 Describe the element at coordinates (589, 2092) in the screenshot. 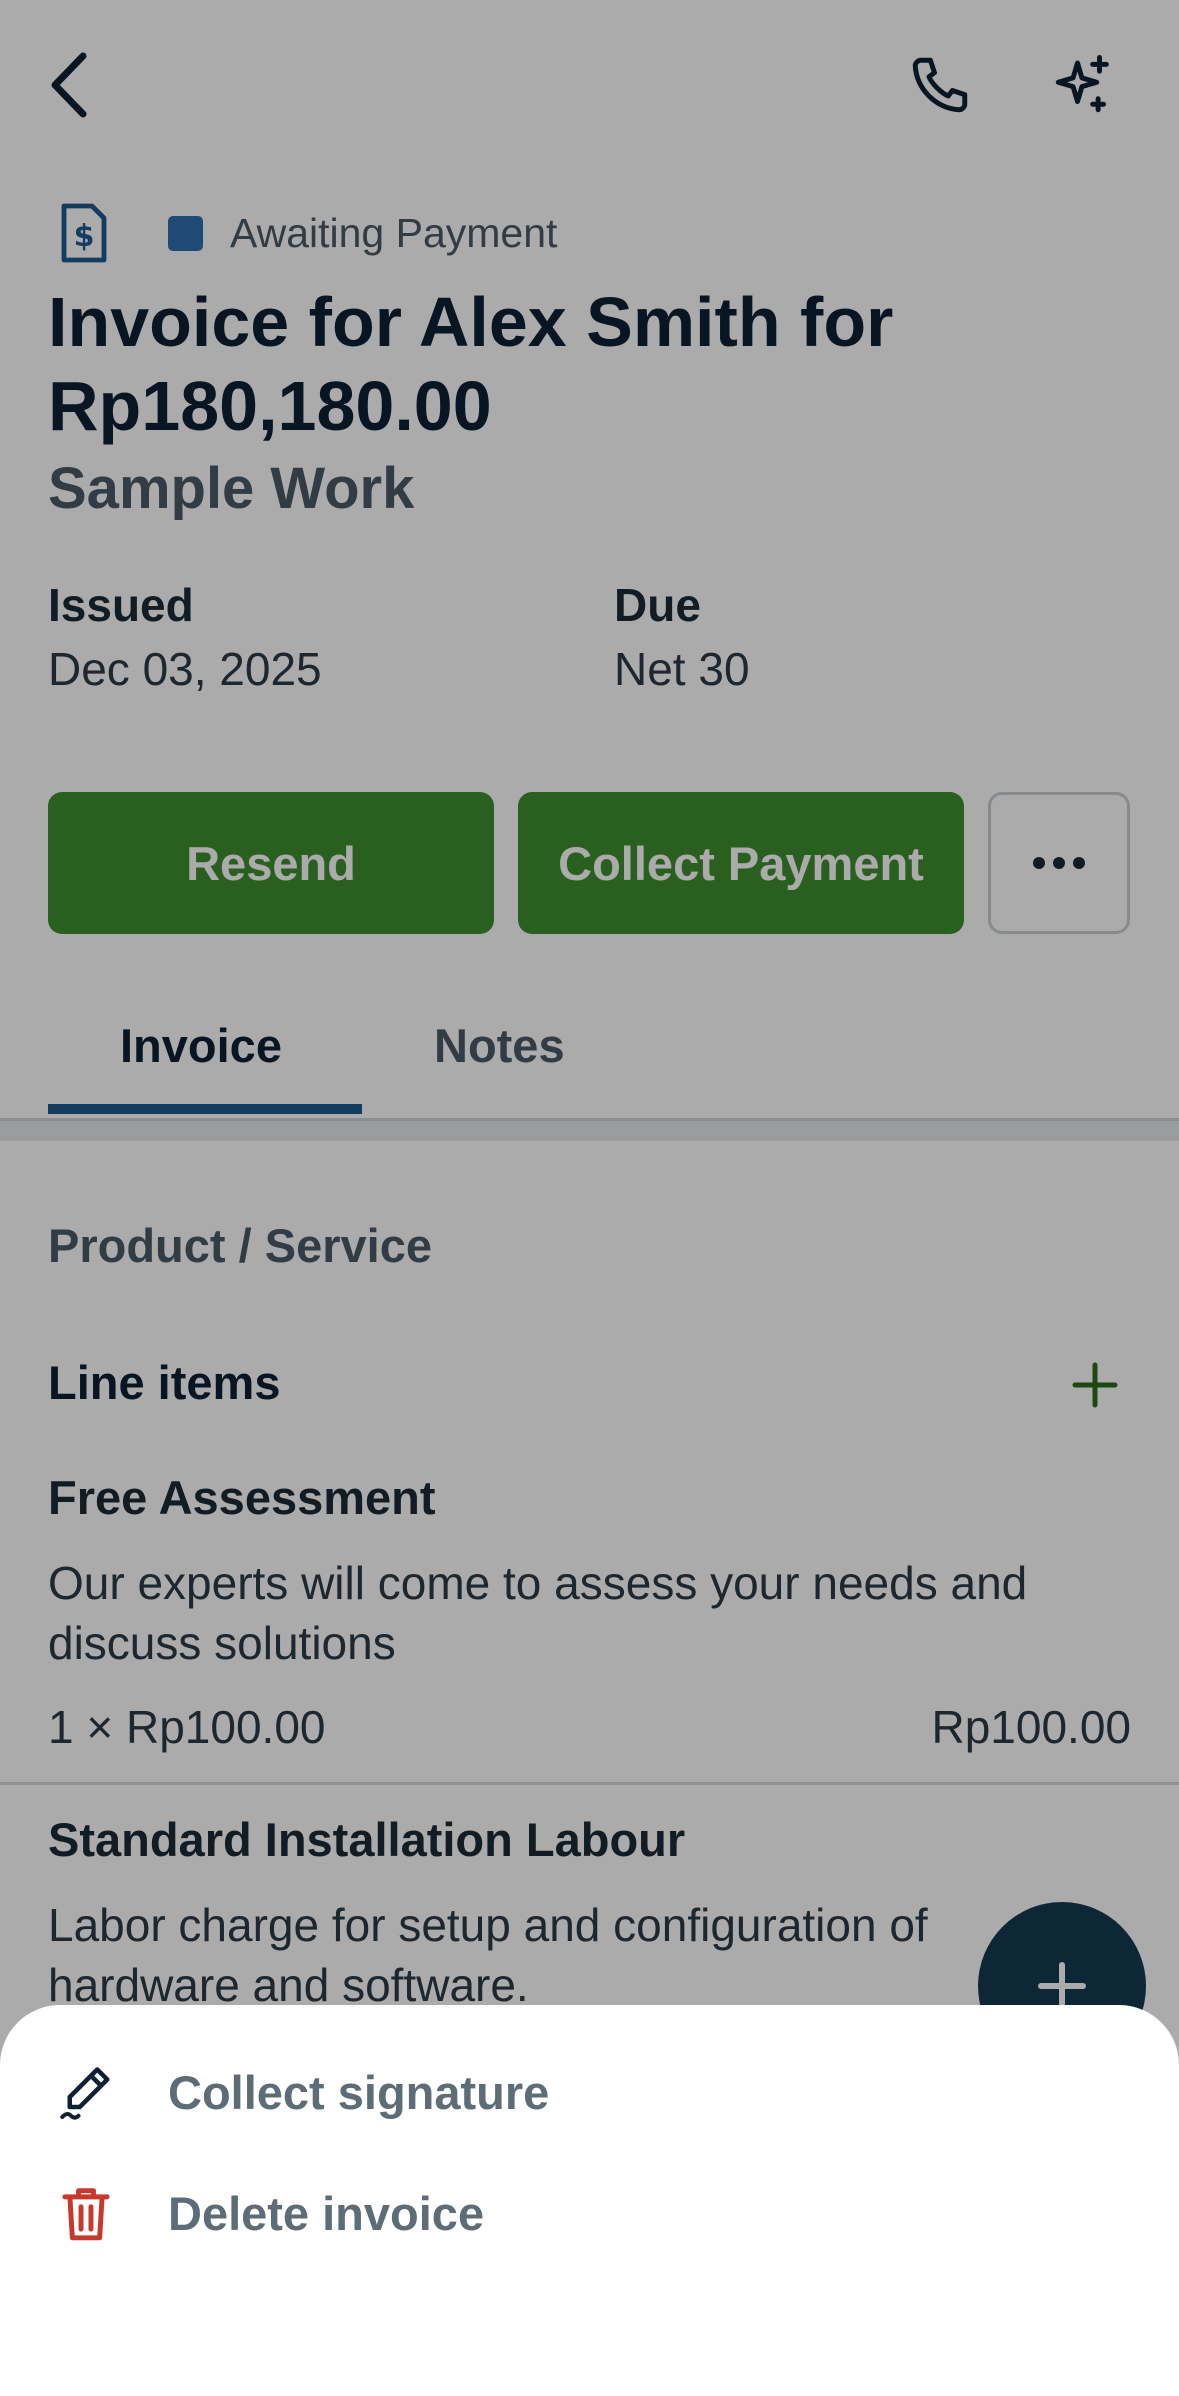

I see `collect-signature-option: Collect signature` at that location.